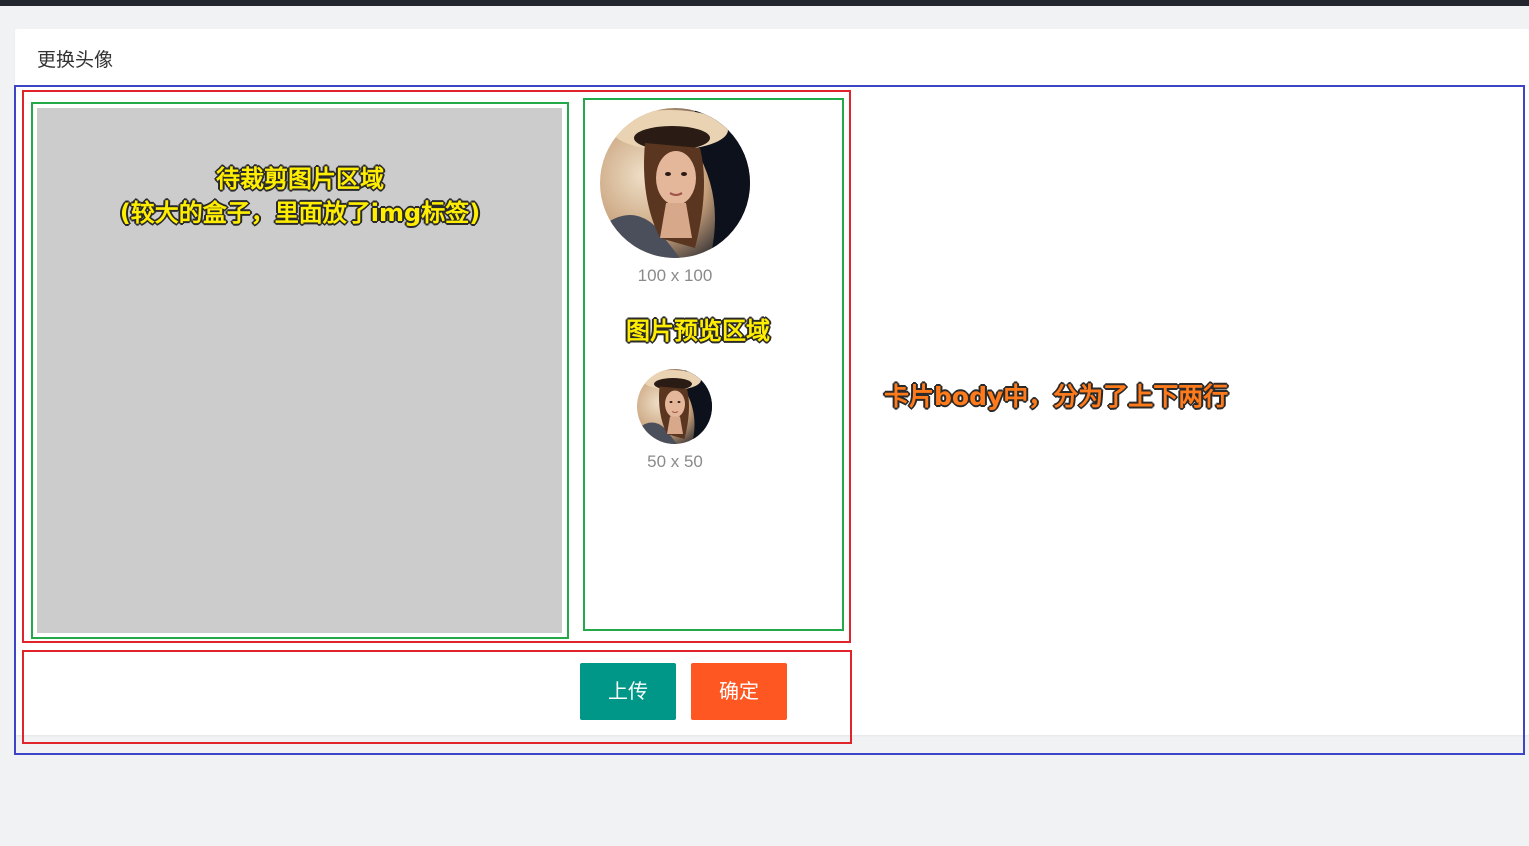  What do you see at coordinates (698, 331) in the screenshot?
I see `annotation-preview-area: 图片预览区域` at bounding box center [698, 331].